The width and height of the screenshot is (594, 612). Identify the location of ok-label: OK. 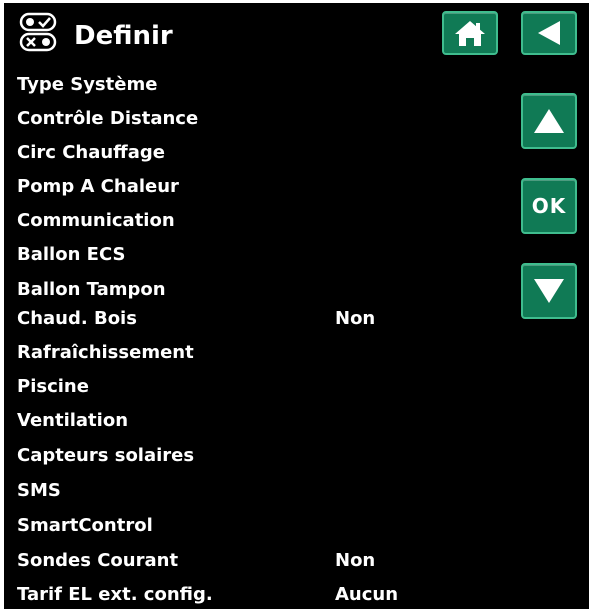
(549, 206).